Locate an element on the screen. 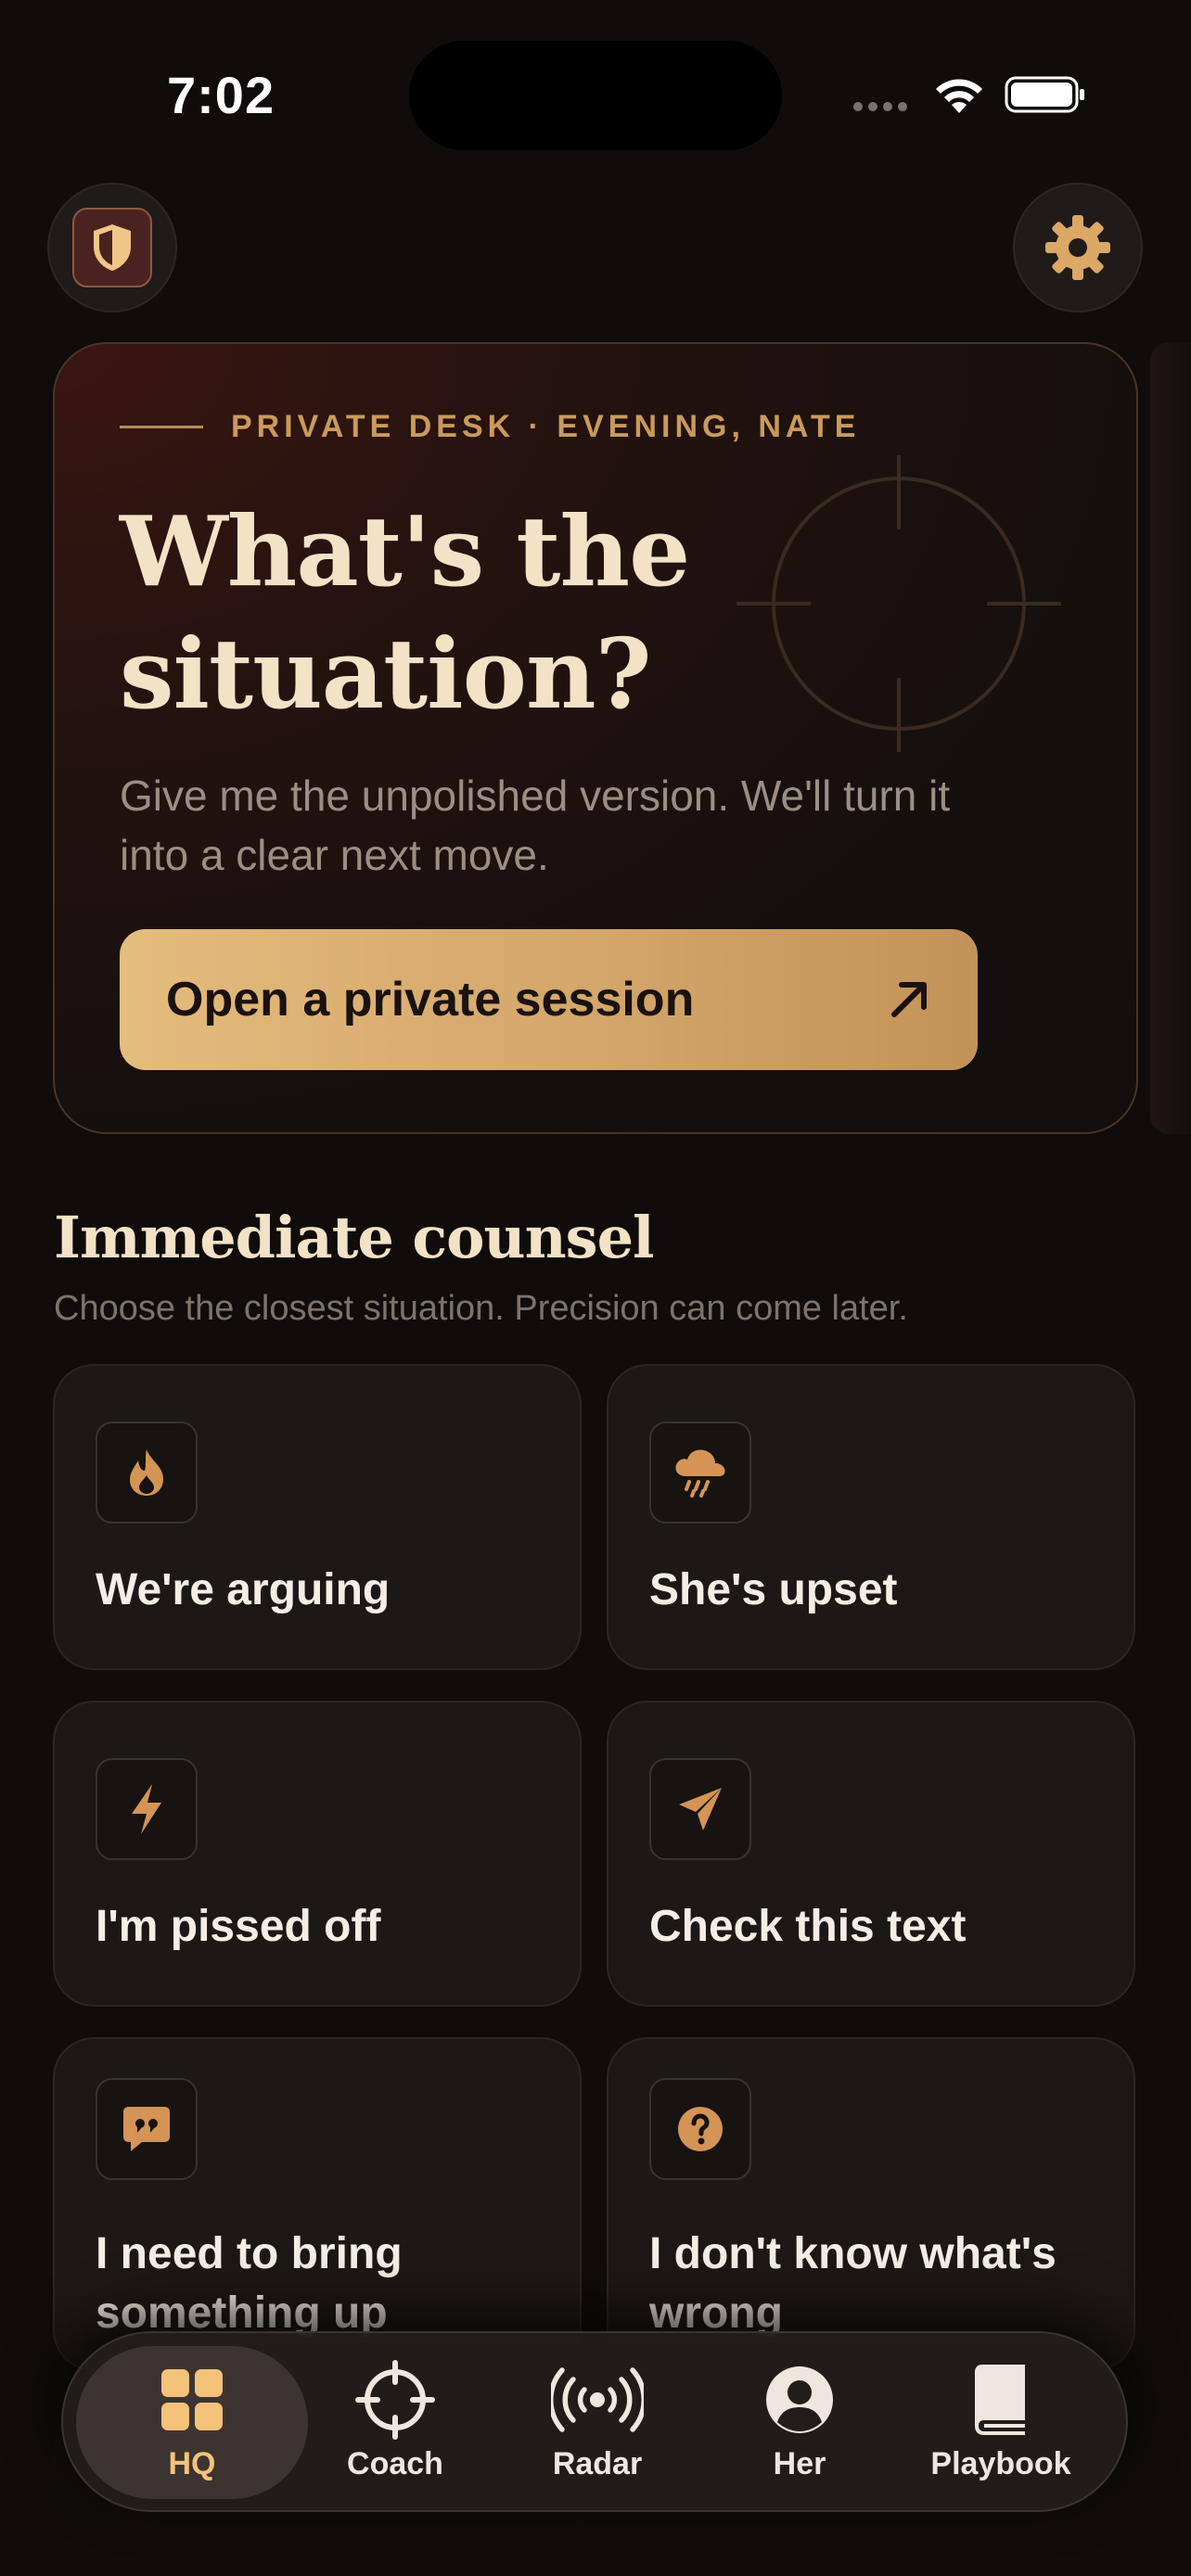 The height and width of the screenshot is (2576, 1191). card-label: We're arguing is located at coordinates (244, 1589).